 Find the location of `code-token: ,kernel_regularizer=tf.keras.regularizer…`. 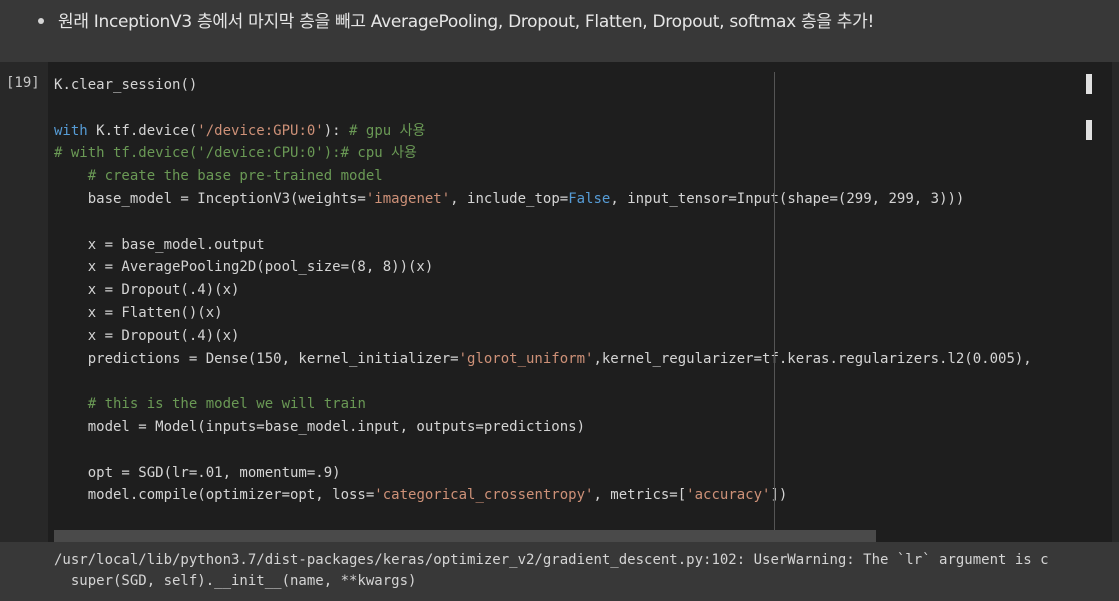

code-token: ,kernel_regularizer=tf.keras.regularizer… is located at coordinates (812, 358).